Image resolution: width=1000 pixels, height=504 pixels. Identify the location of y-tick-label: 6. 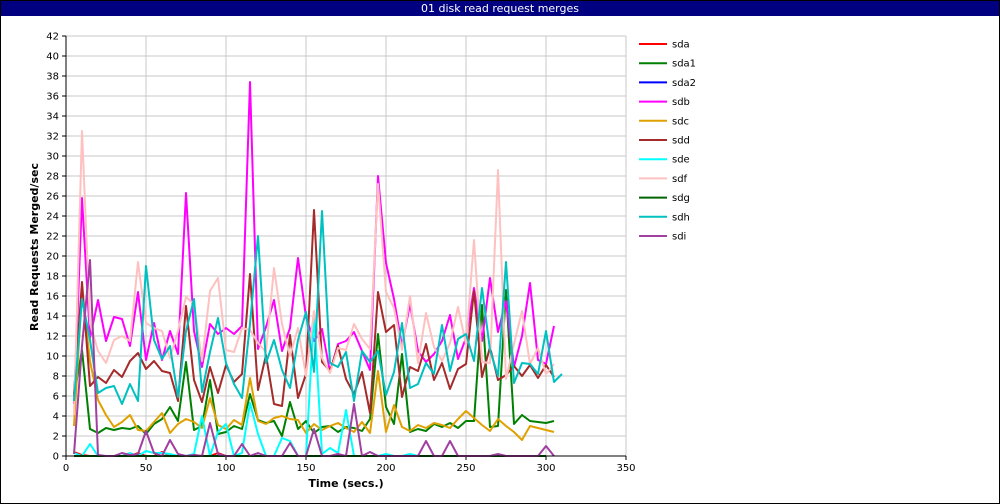
(56, 397).